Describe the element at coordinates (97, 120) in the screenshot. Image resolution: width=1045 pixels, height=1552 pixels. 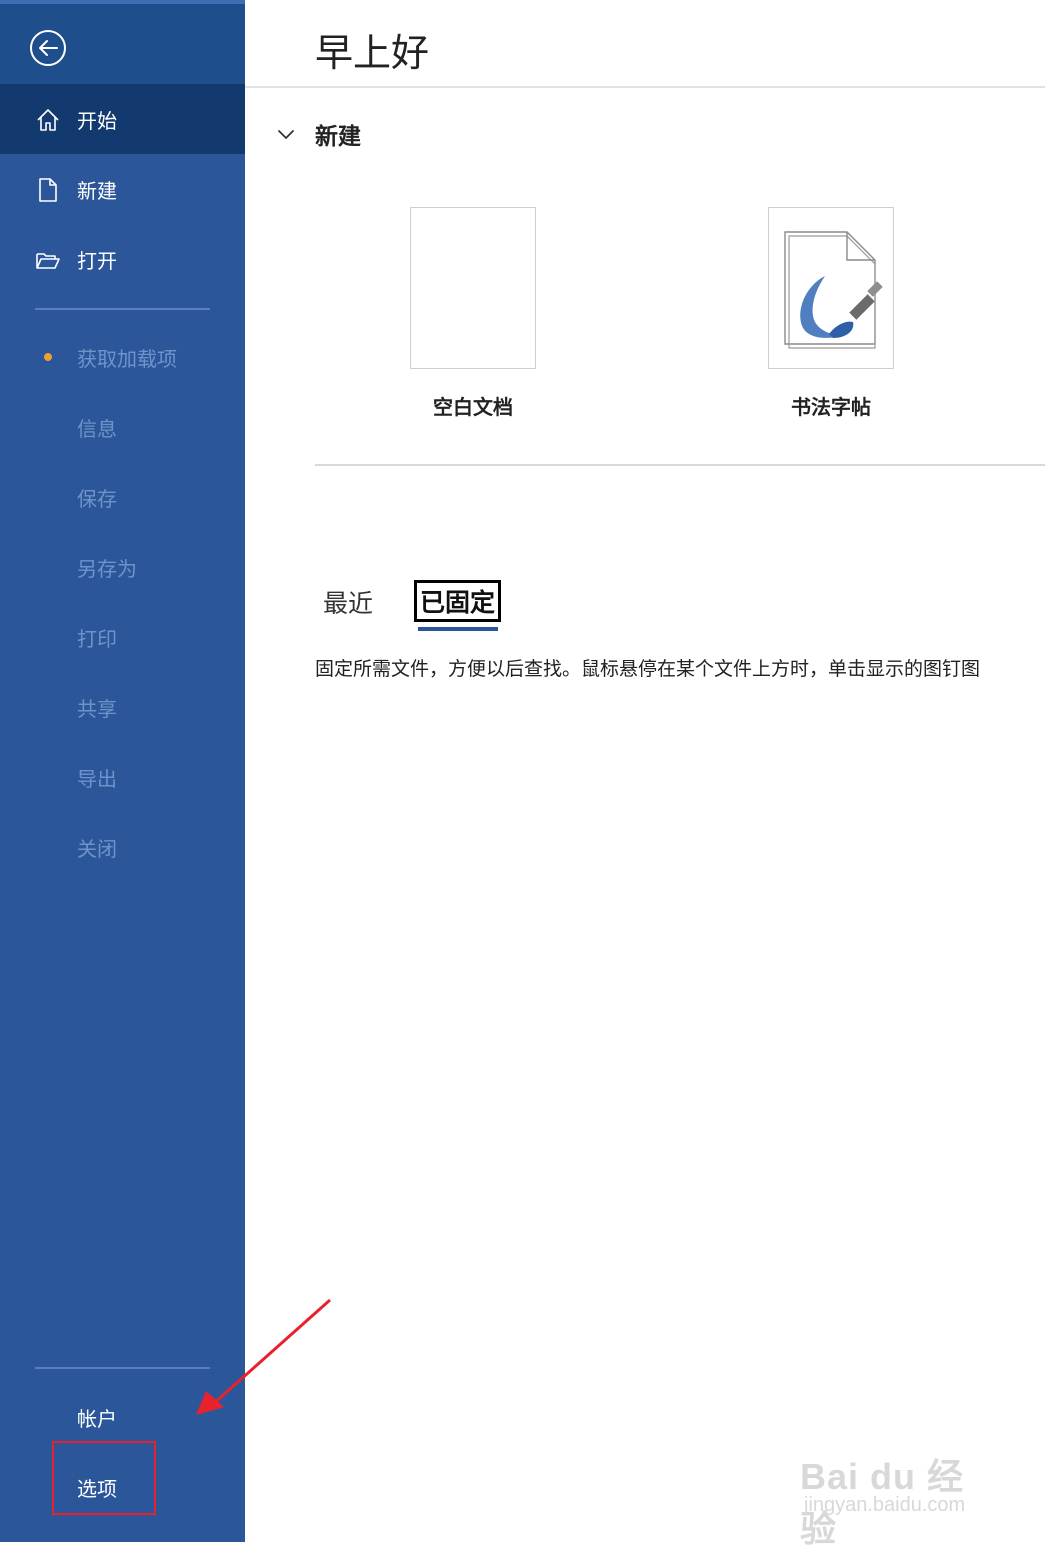
I see `sidebar-item-label: 开始` at that location.